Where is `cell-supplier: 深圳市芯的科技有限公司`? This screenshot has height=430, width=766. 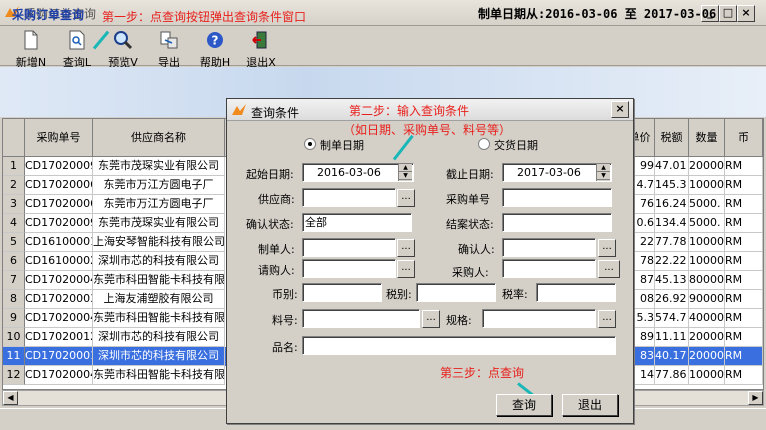 cell-supplier: 深圳市芯的科技有限公司 is located at coordinates (159, 337).